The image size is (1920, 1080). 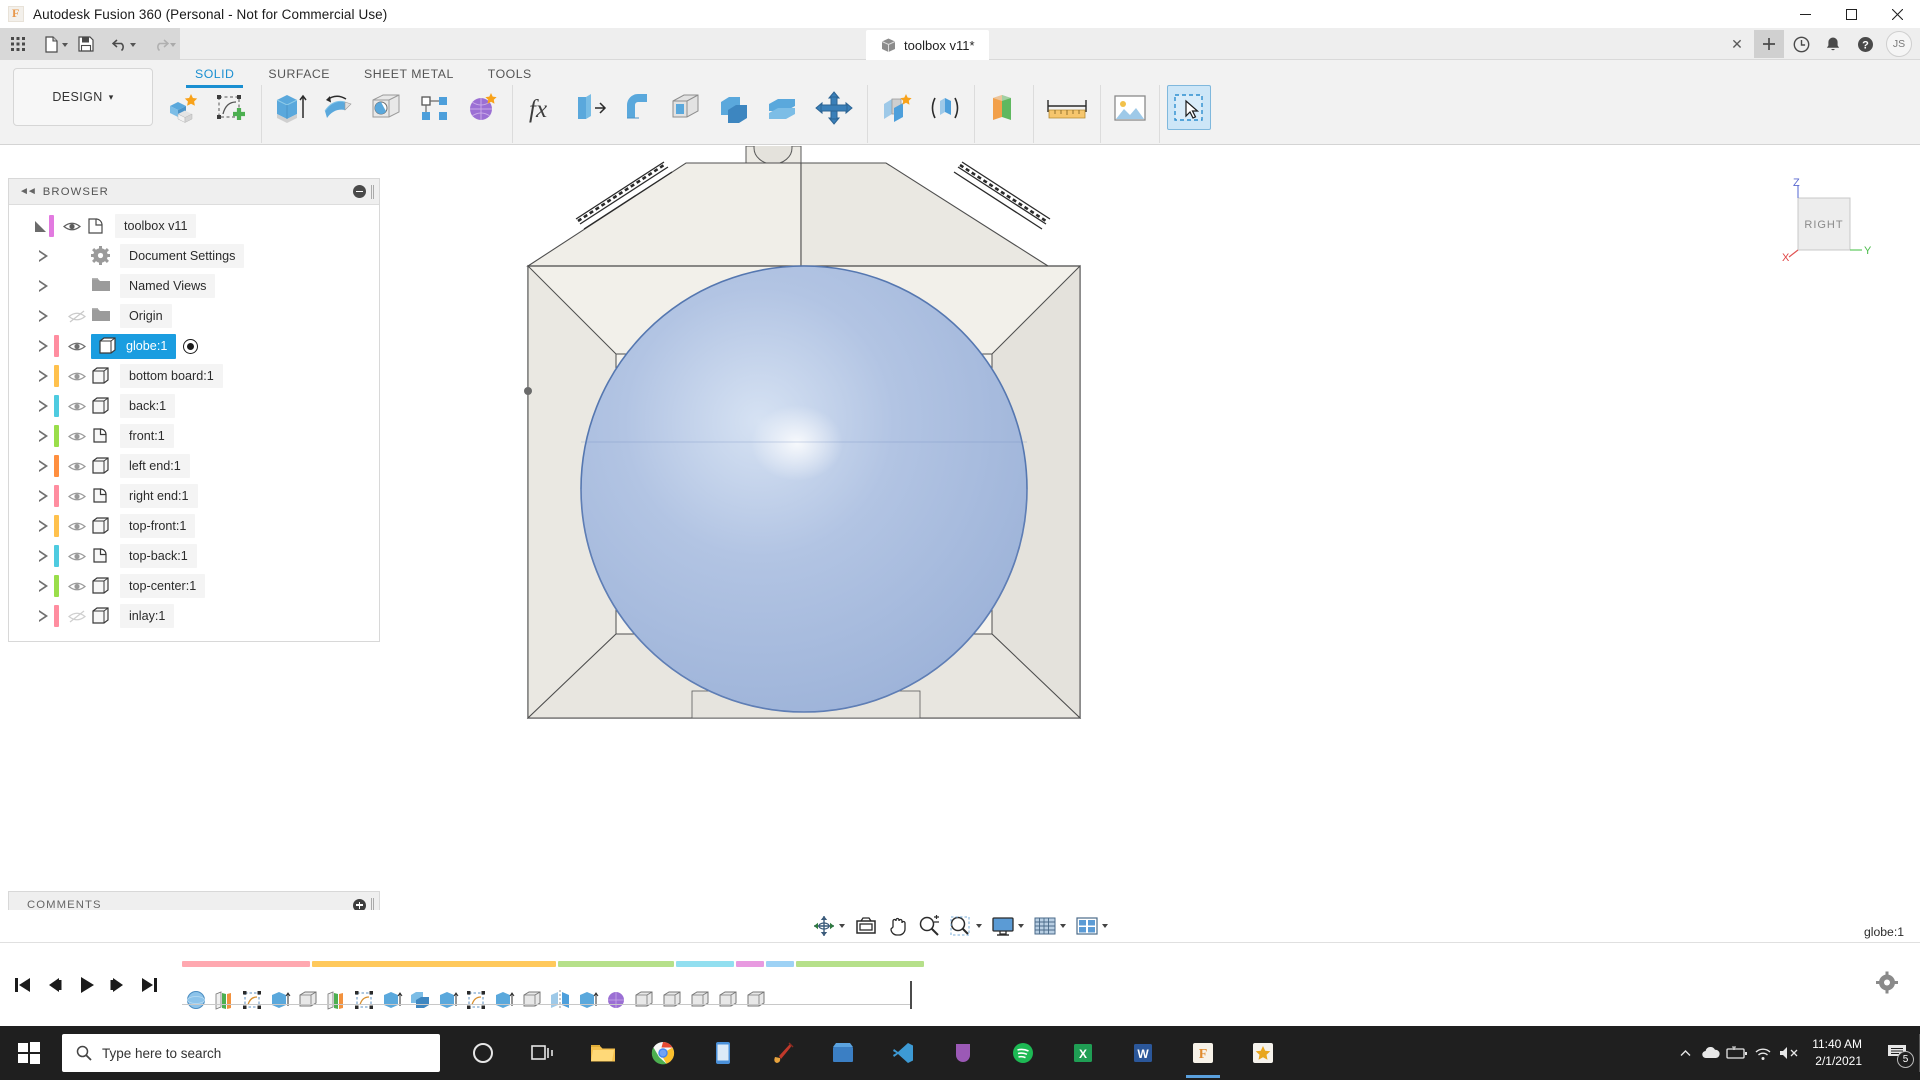 I want to click on cortana-icon, so click(x=483, y=1053).